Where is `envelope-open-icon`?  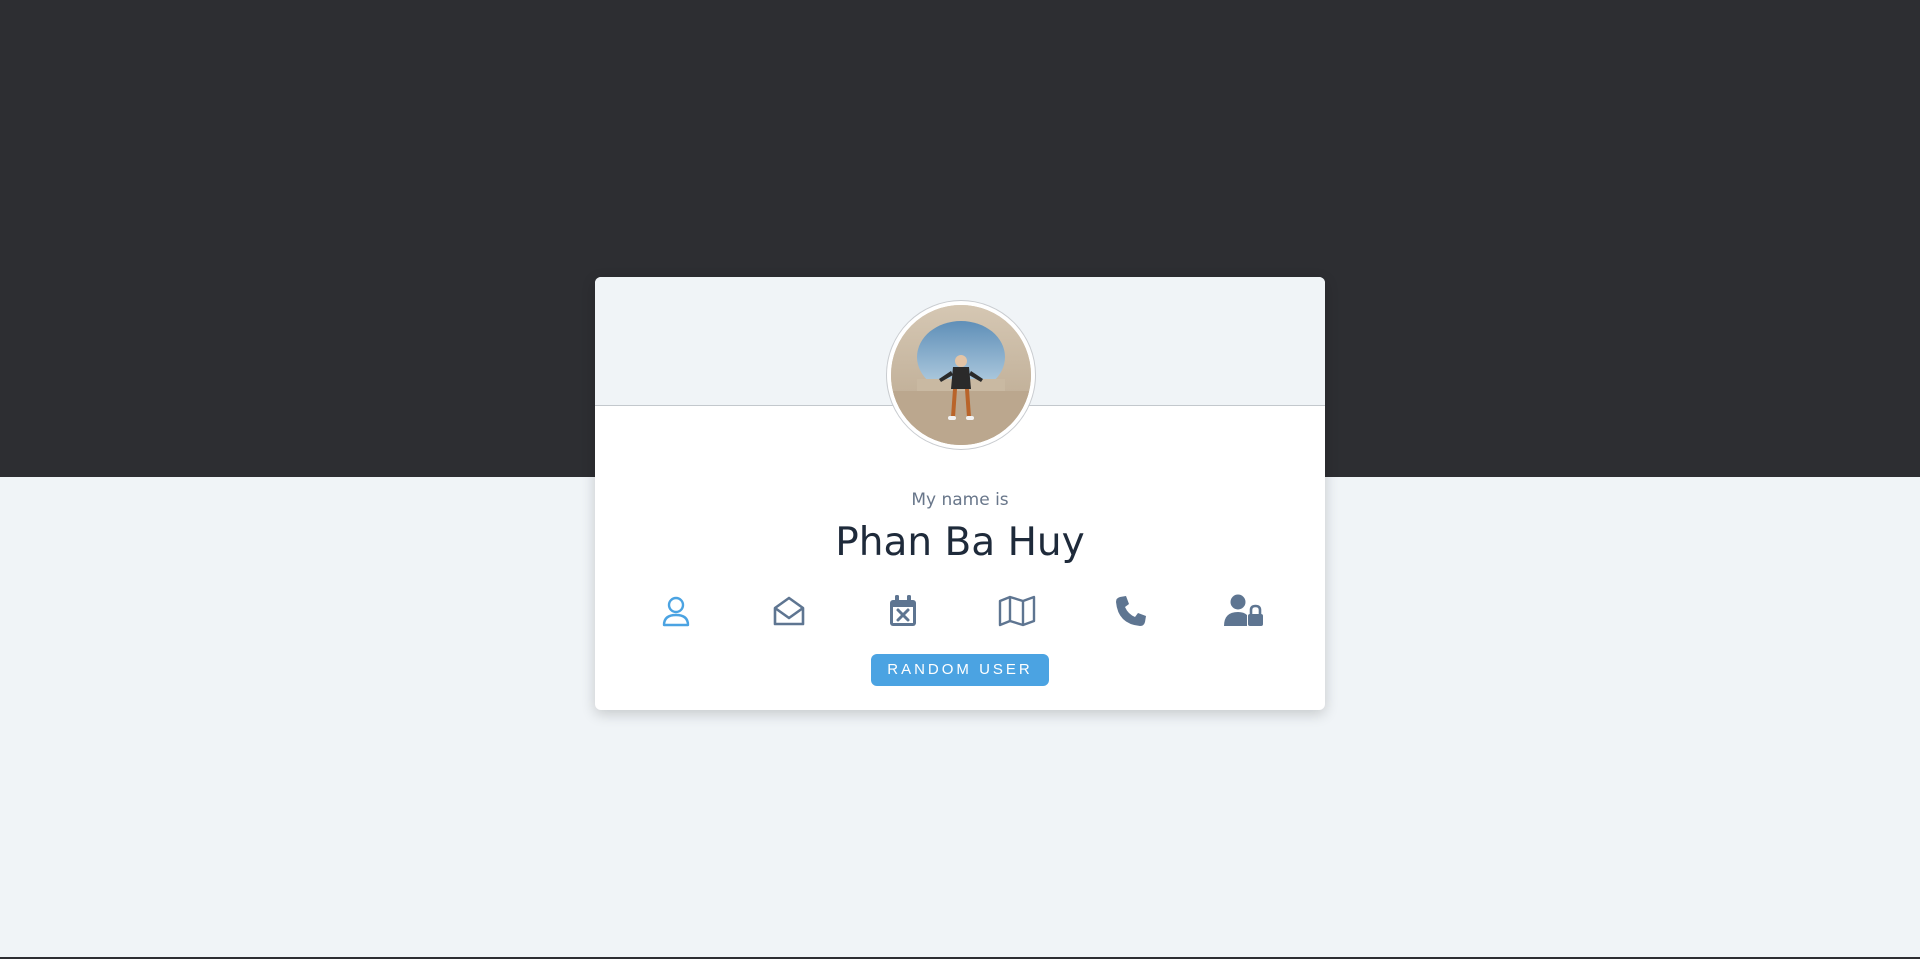
envelope-open-icon is located at coordinates (789, 611).